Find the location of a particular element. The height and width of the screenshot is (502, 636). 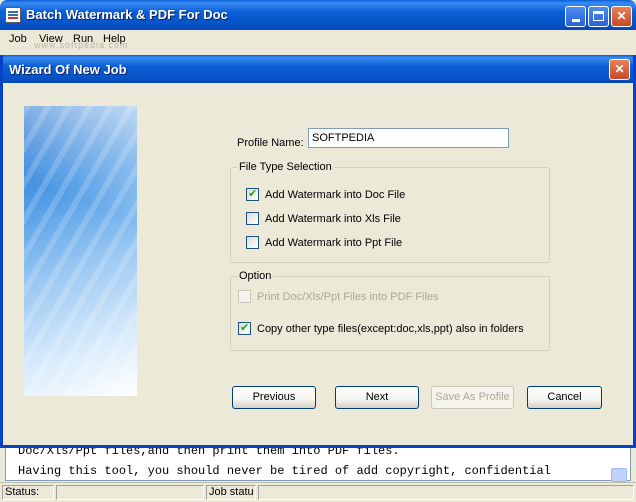

copy-other-files-checkbox is located at coordinates (244, 328).